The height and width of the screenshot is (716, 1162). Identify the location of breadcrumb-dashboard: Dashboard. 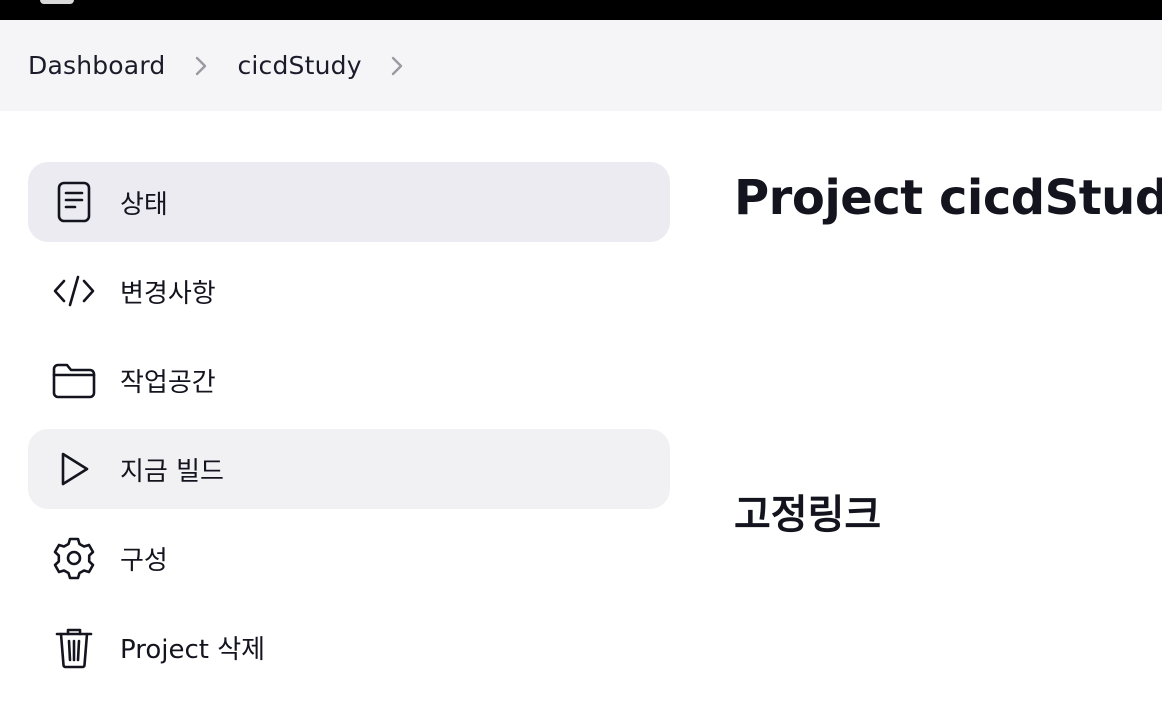
(96, 65).